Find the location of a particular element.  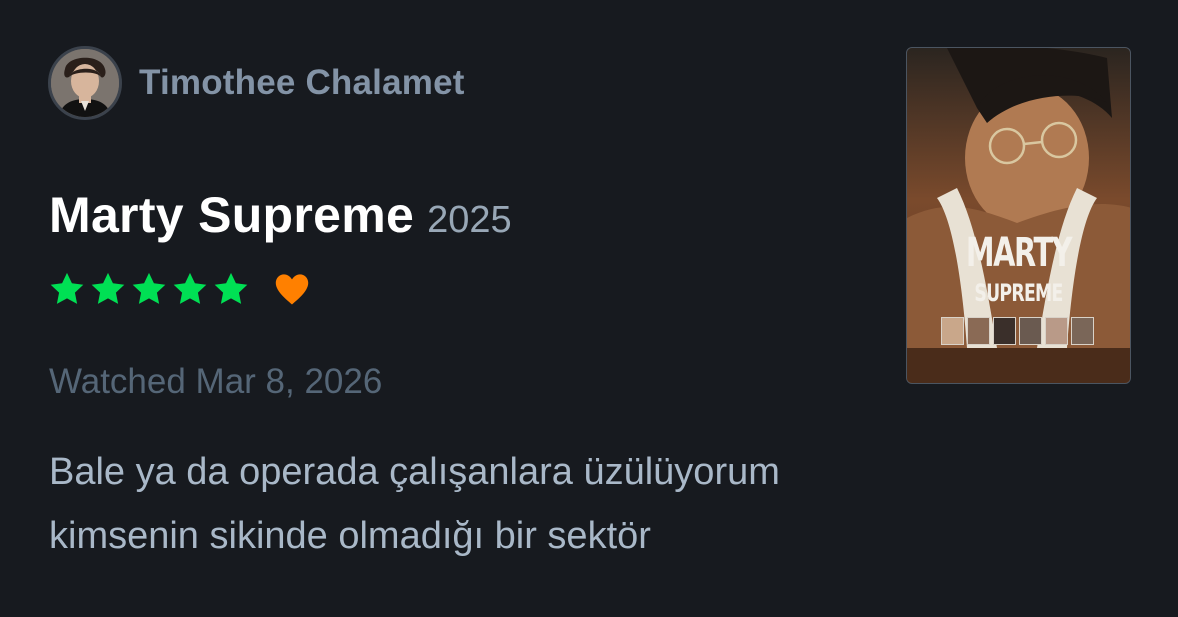

heart-icon is located at coordinates (292, 289).